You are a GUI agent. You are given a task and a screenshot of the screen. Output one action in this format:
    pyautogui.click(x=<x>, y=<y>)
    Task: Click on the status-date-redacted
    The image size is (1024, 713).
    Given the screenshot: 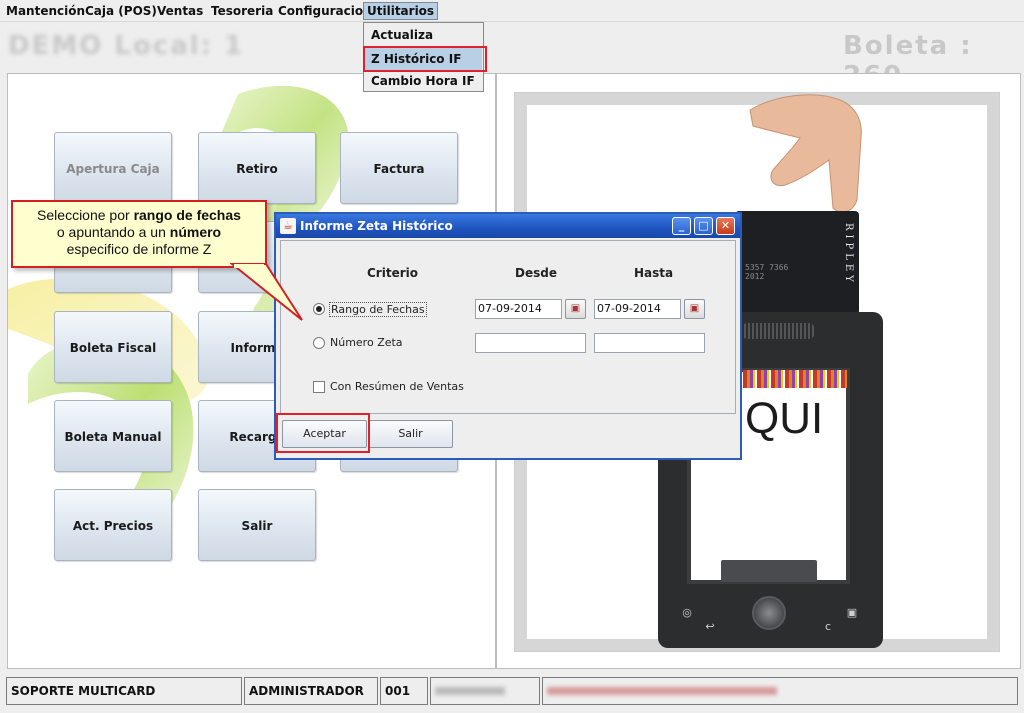 What is the action you would take?
    pyautogui.click(x=485, y=691)
    